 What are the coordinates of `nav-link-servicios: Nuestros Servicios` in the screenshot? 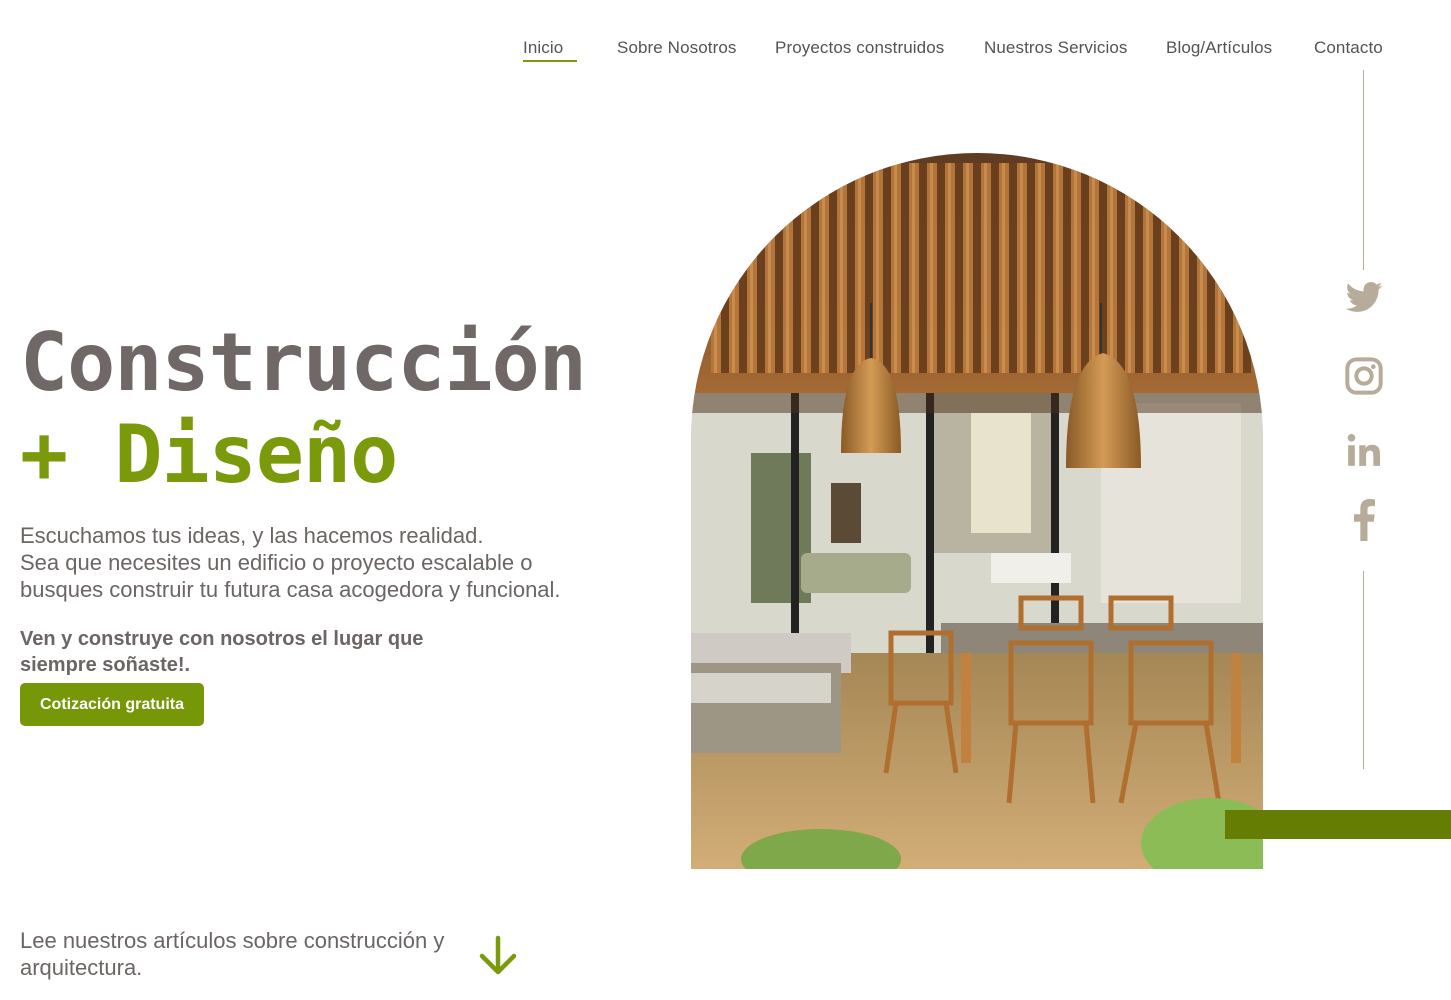 It's located at (1056, 48).